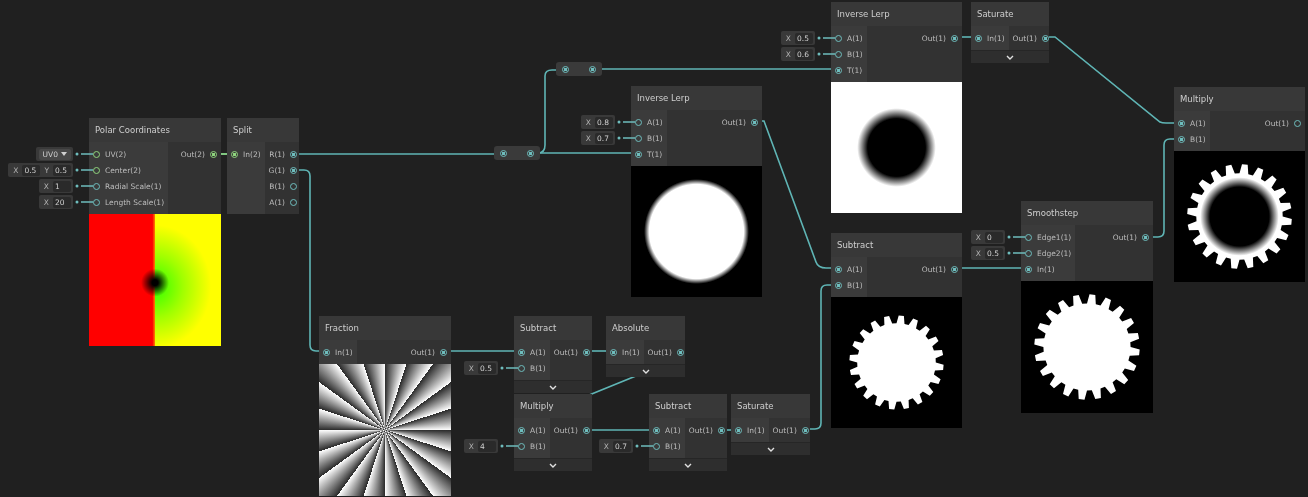 The height and width of the screenshot is (497, 1308). Describe the element at coordinates (155, 130) in the screenshot. I see `node-header: Polar Coordinates` at that location.